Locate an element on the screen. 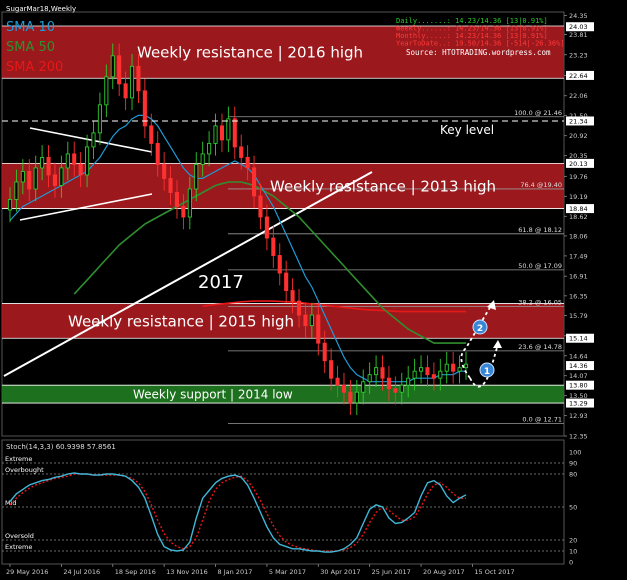 This screenshot has width=627, height=580. time-tick-3: 13 Nov 2016 is located at coordinates (187, 572).